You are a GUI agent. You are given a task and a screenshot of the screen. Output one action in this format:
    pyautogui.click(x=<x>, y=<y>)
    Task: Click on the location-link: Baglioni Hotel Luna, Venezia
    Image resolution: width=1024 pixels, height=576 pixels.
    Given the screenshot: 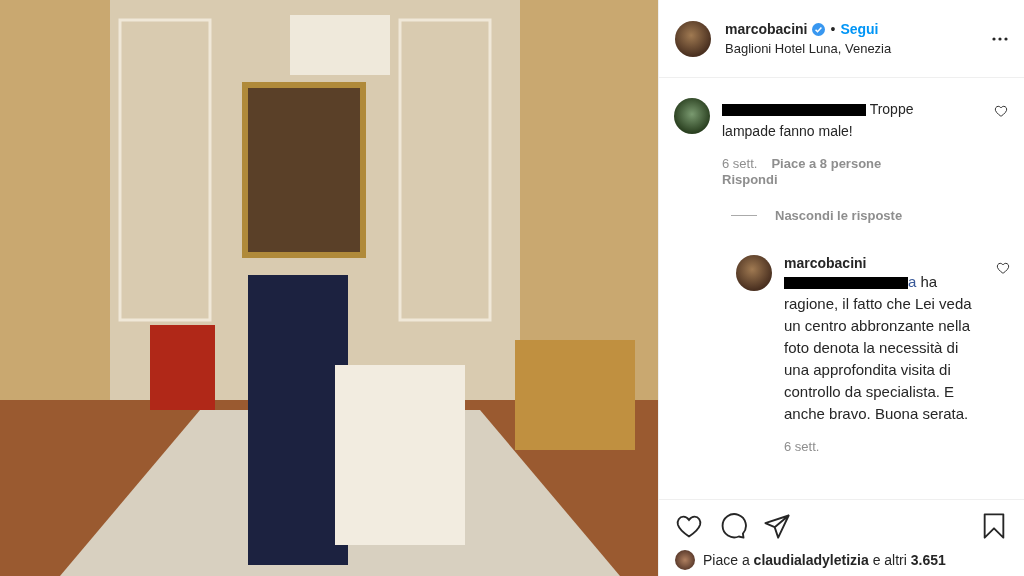 What is the action you would take?
    pyautogui.click(x=851, y=48)
    